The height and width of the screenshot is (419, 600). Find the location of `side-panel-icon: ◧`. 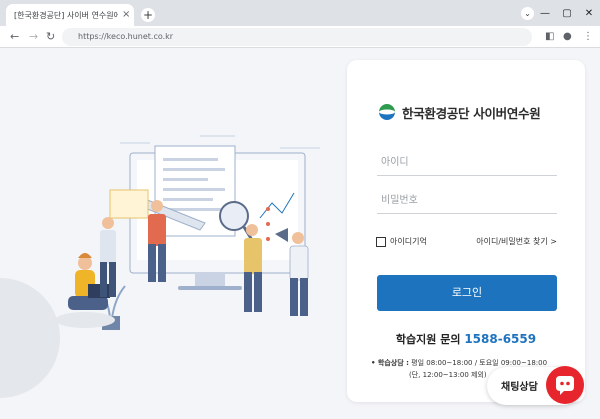

side-panel-icon: ◧ is located at coordinates (549, 37).